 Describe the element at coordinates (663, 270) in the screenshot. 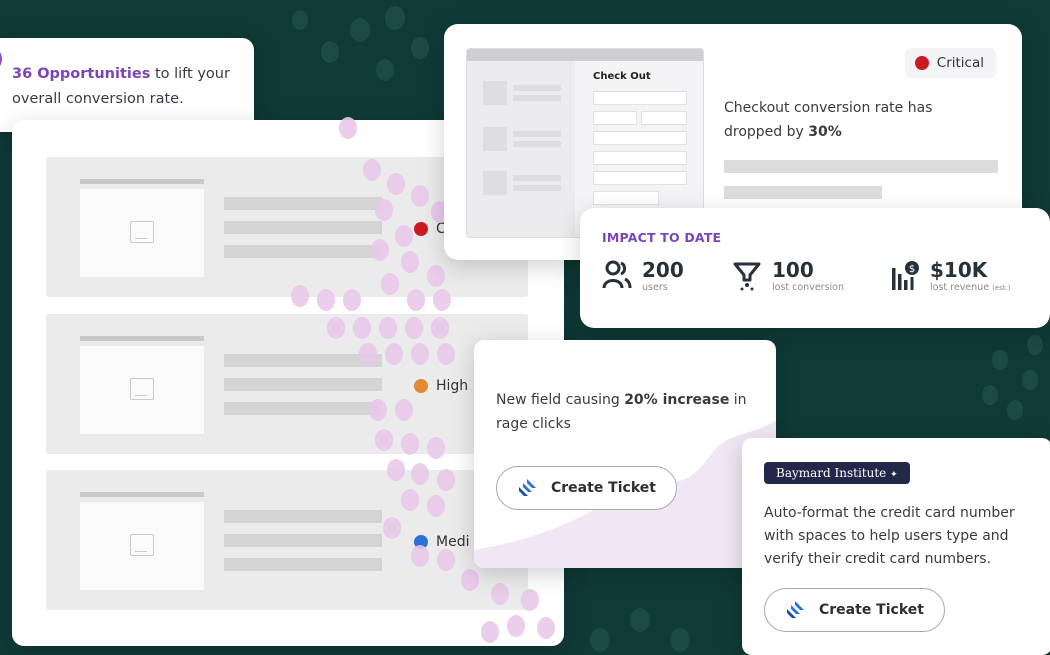

I see `stat-value: 200` at that location.